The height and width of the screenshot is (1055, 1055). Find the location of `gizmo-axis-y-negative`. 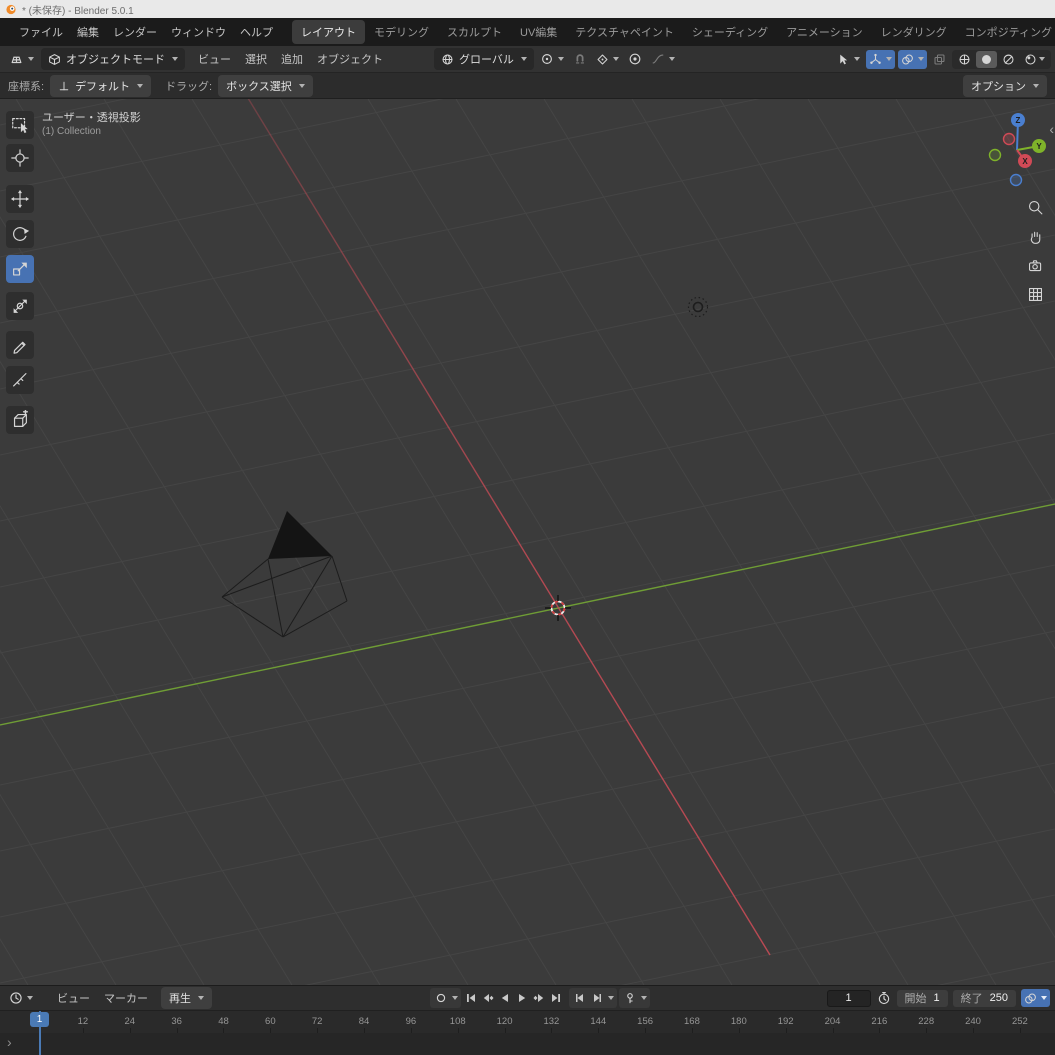

gizmo-axis-y-negative is located at coordinates (995, 155).